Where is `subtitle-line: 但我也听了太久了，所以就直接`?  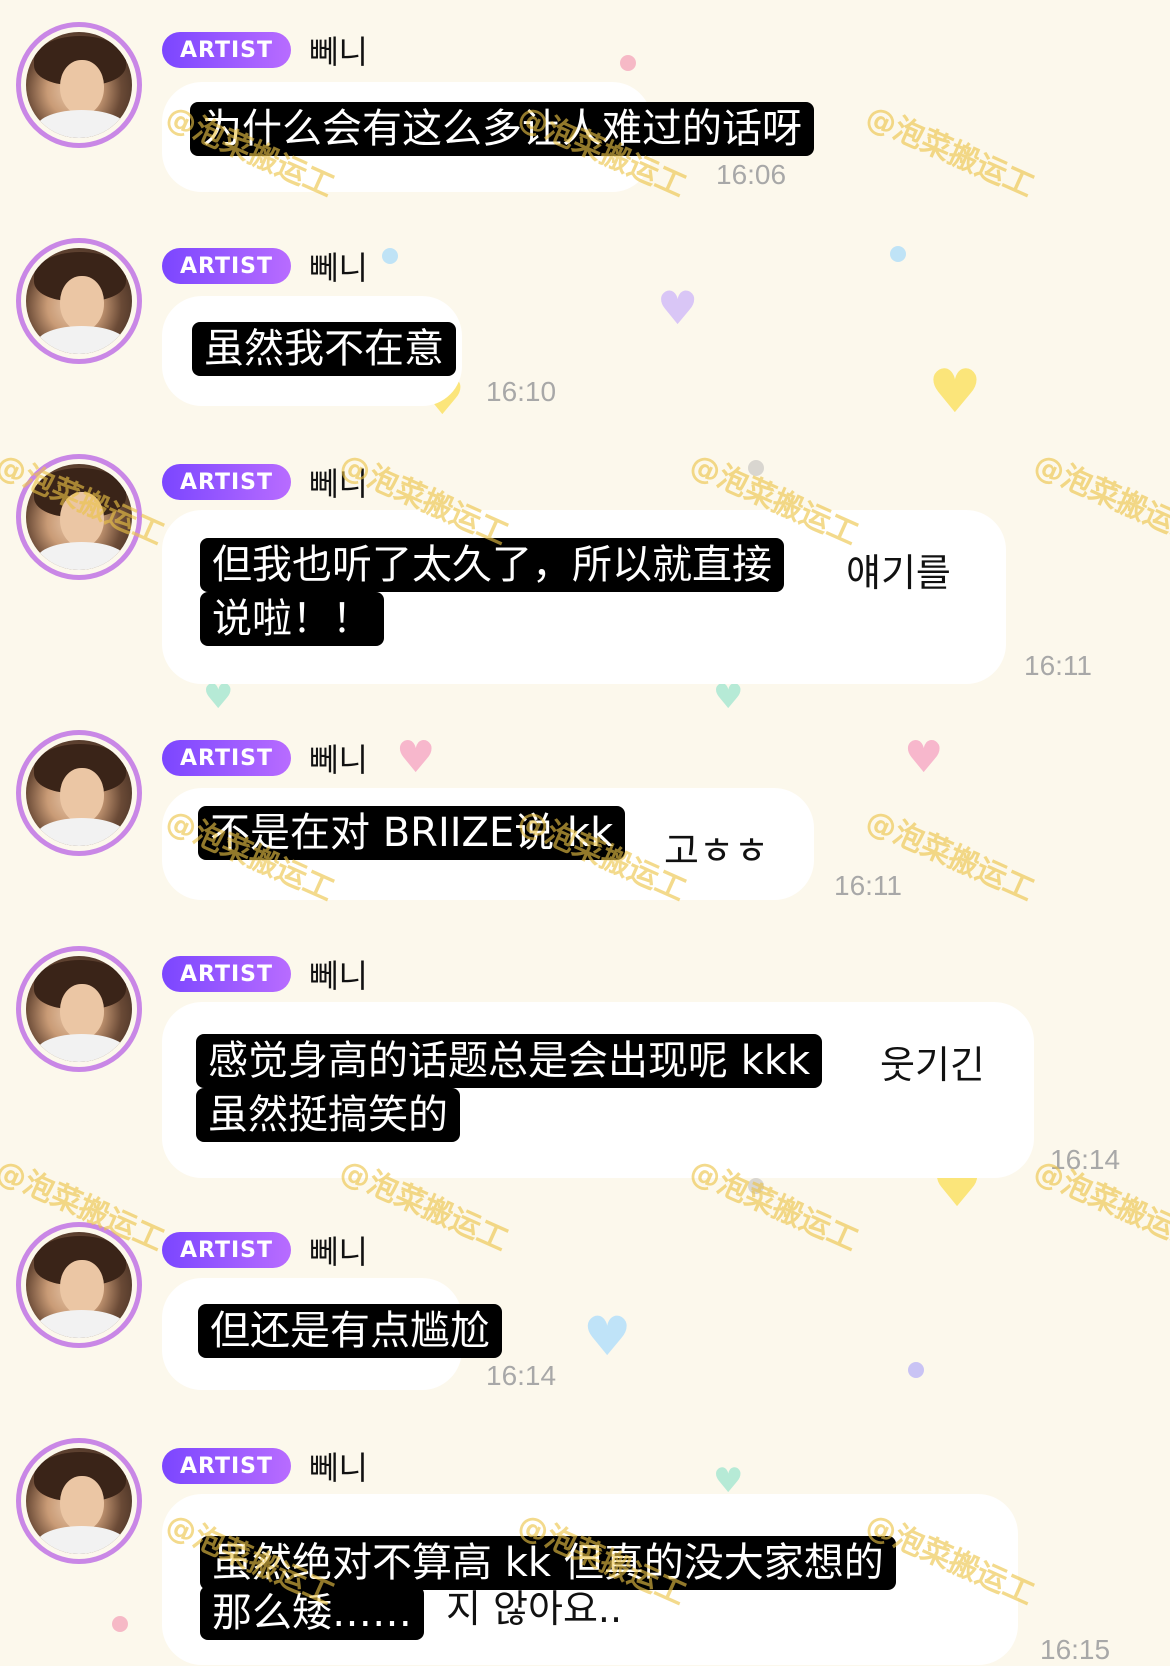 subtitle-line: 但我也听了太久了，所以就直接 is located at coordinates (492, 565).